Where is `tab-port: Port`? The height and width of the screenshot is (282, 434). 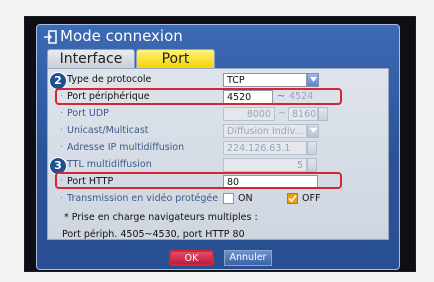
tab-port: Port is located at coordinates (175, 58).